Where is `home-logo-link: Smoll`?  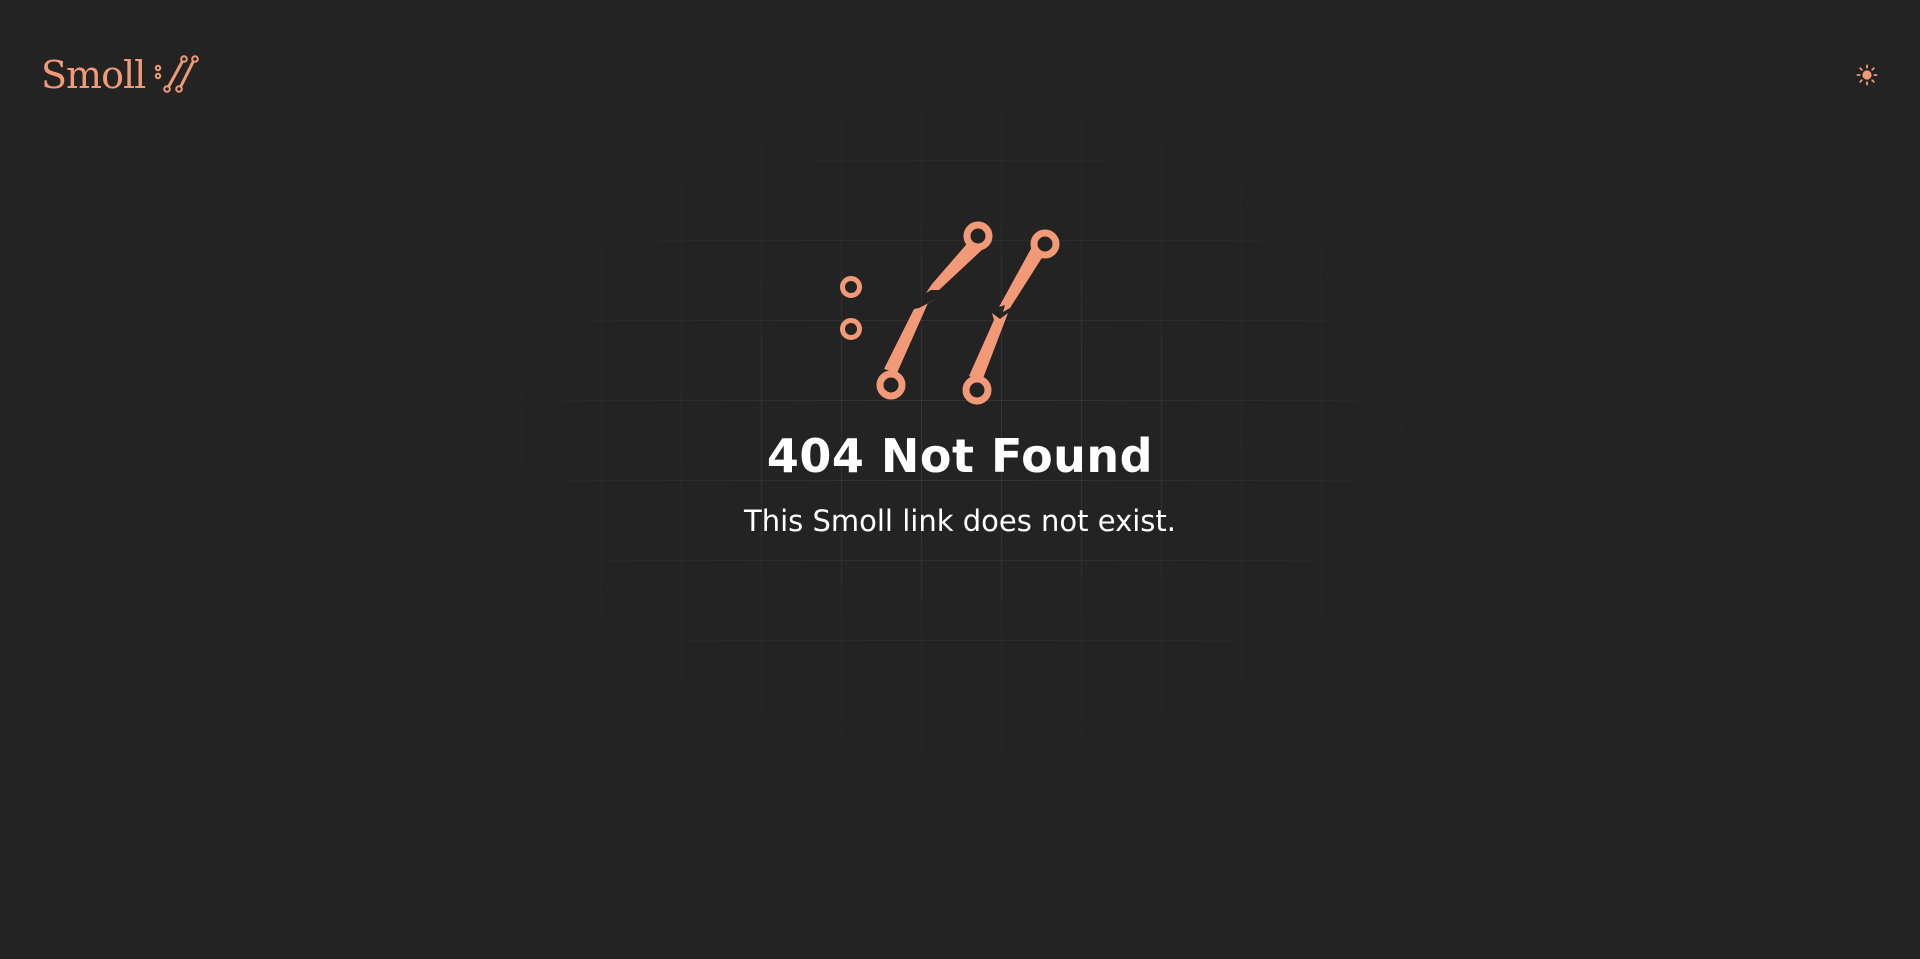
home-logo-link: Smoll is located at coordinates (120, 75).